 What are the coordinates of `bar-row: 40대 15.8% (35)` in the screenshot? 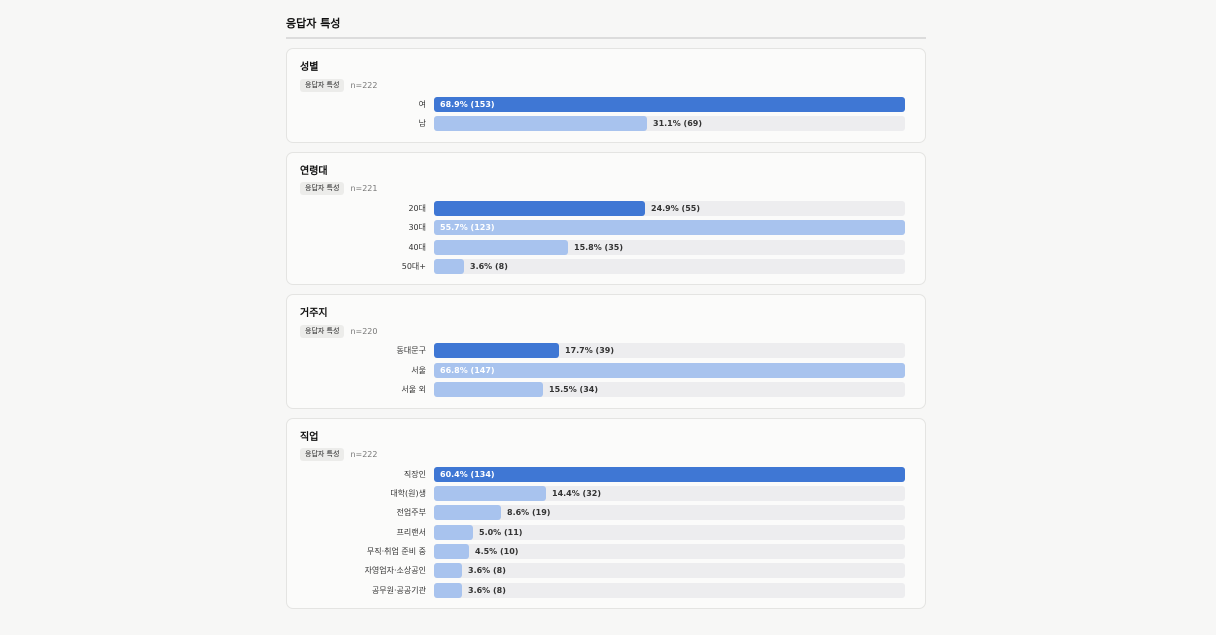 It's located at (606, 247).